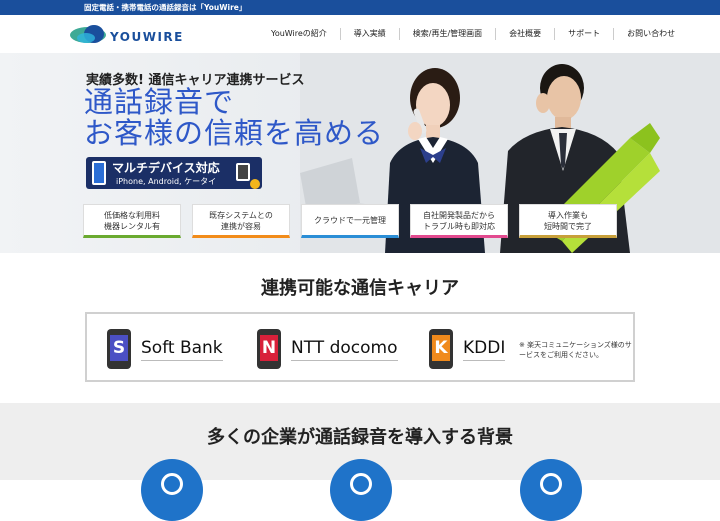 The image size is (720, 521). I want to click on carrier-kddi: K KDDI, so click(467, 349).